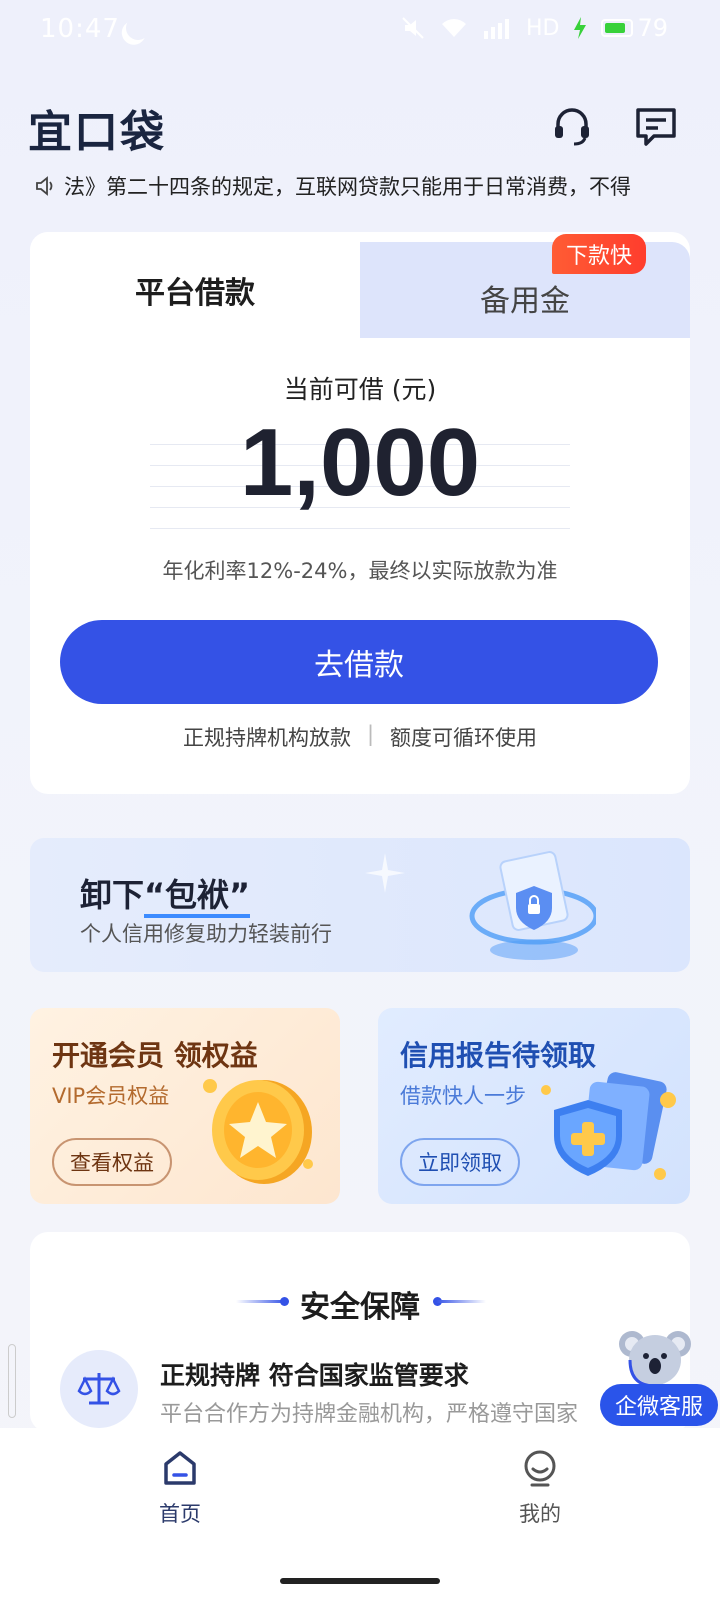  What do you see at coordinates (540, 1468) in the screenshot?
I see `profile-icon` at bounding box center [540, 1468].